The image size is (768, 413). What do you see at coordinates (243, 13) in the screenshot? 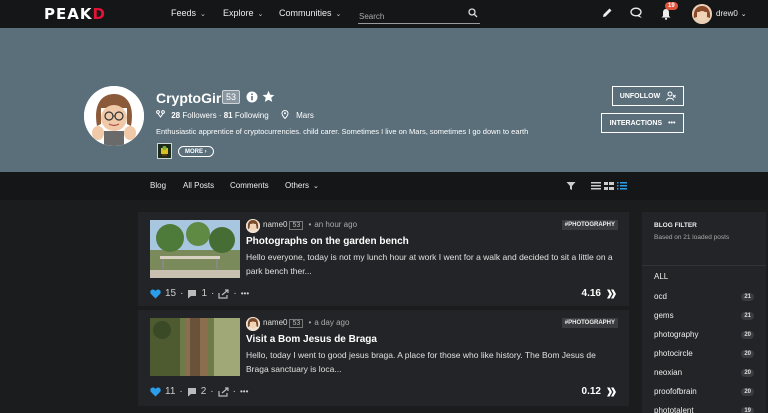
I see `nav-explore-dropdown: Explore ⌄` at bounding box center [243, 13].